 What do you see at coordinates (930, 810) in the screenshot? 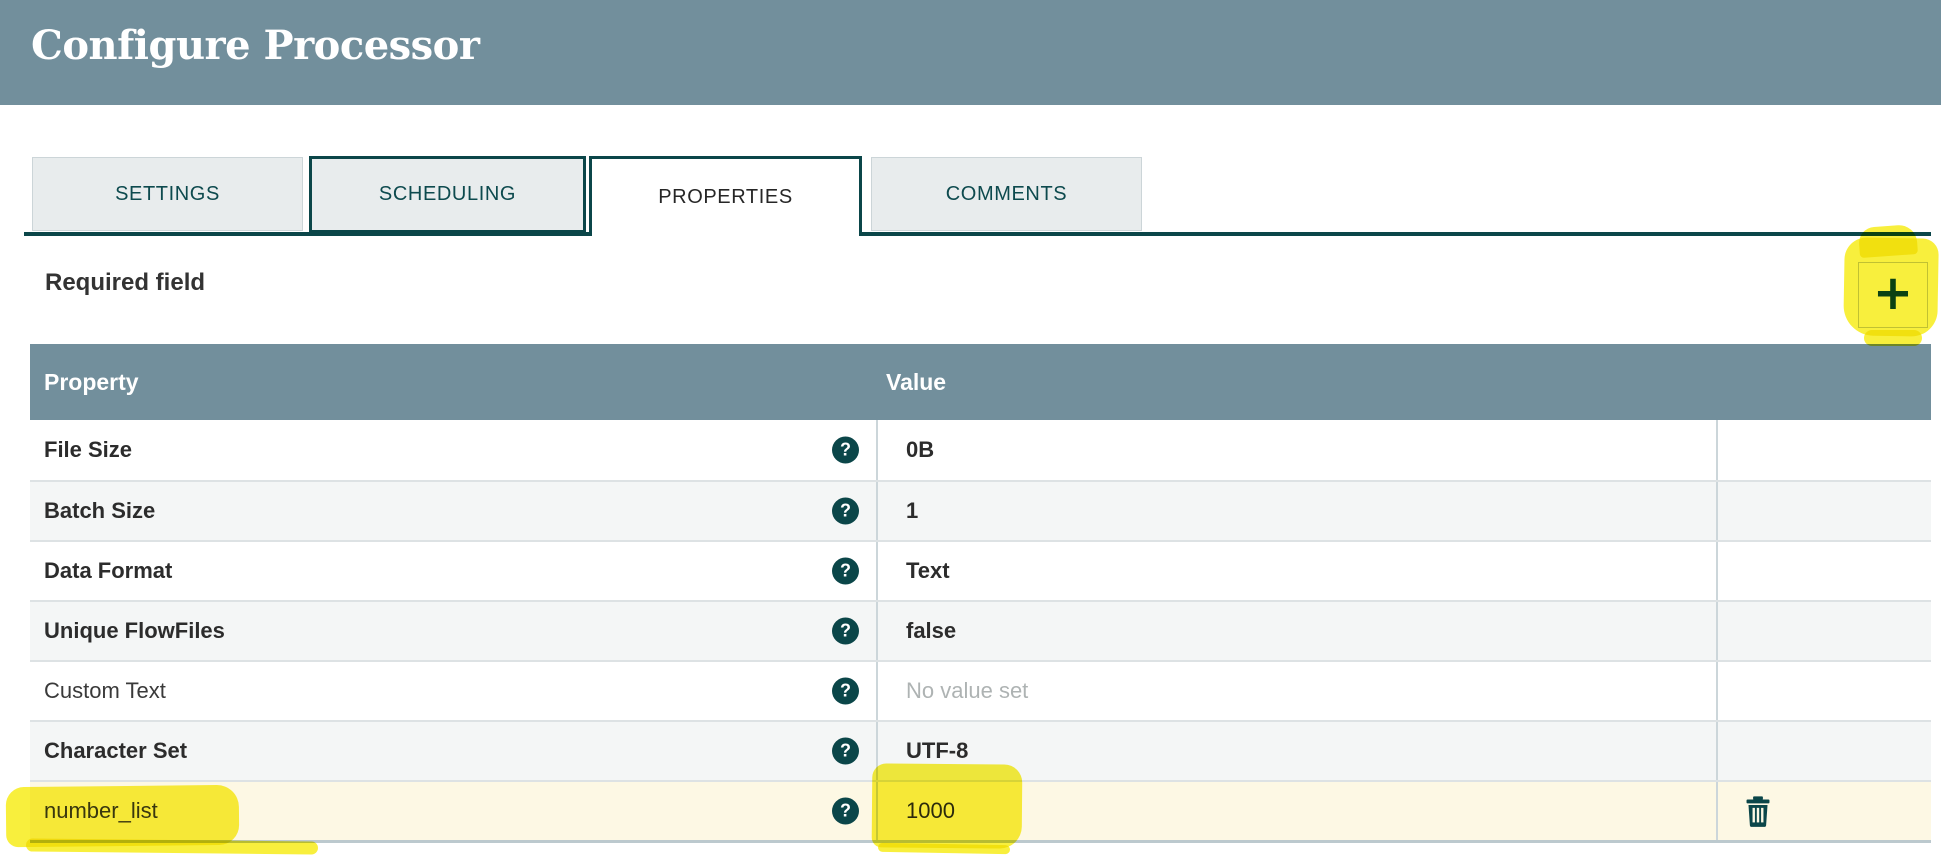
I see `property-value: 1000` at bounding box center [930, 810].